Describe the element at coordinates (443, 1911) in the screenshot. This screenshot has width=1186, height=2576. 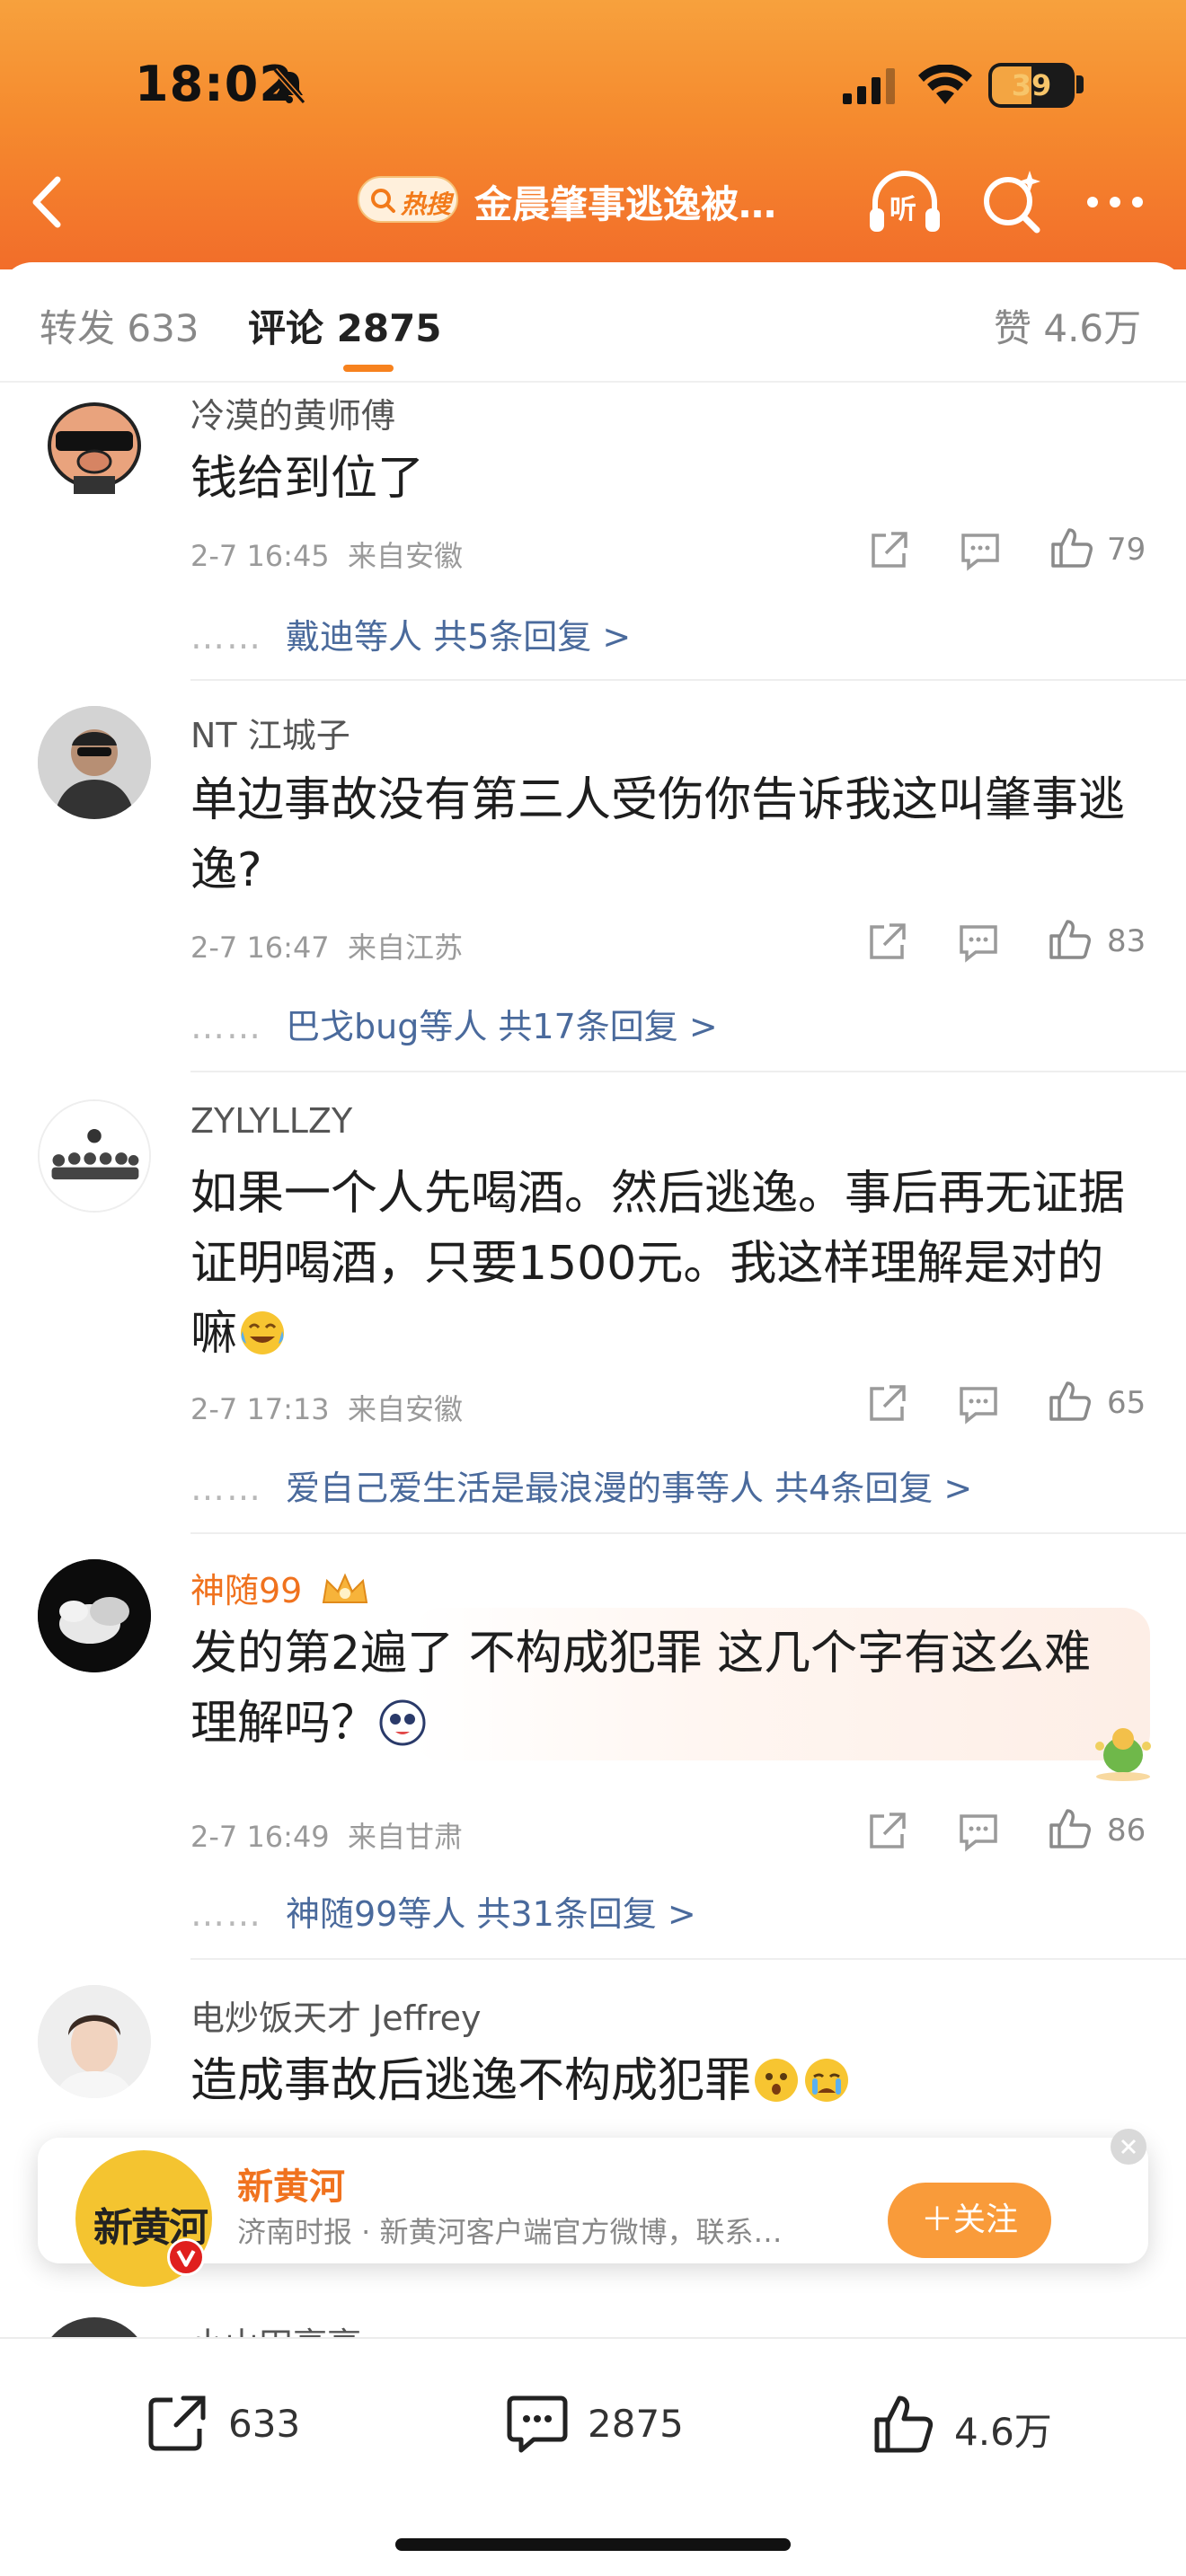
I see `replies-link: …… 神随99等人 共31条回复 >` at that location.